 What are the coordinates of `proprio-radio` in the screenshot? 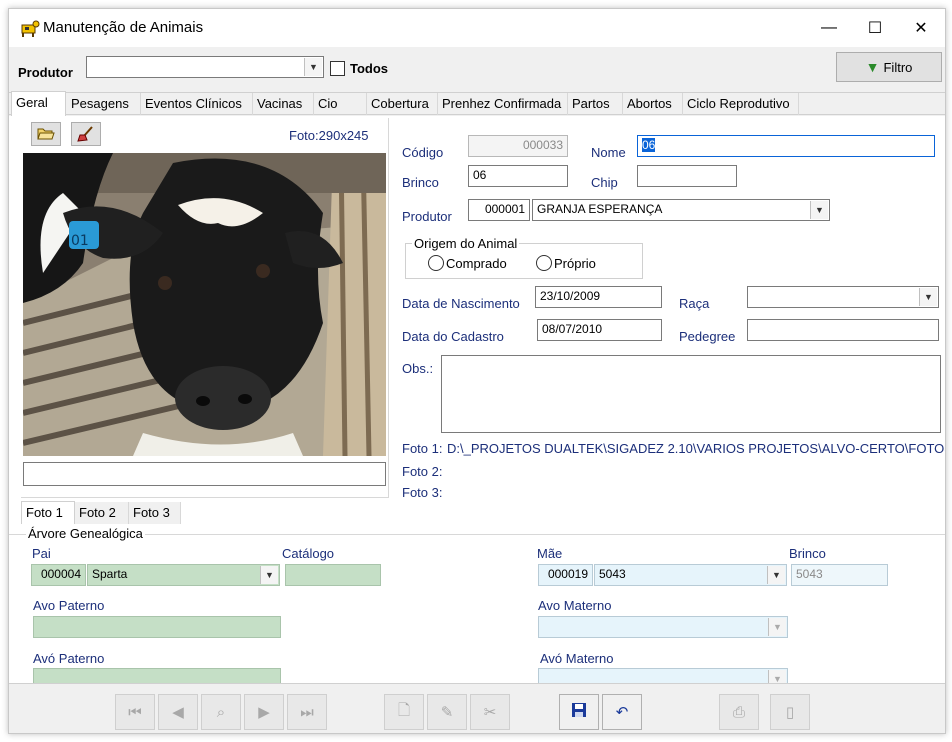 It's located at (544, 263).